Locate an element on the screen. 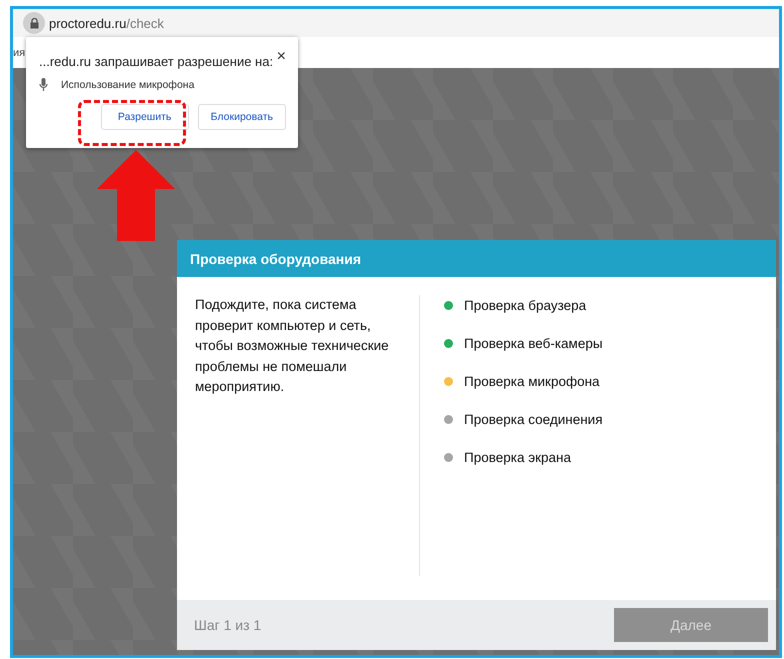 The height and width of the screenshot is (659, 784). permission-text: Использование микрофона is located at coordinates (127, 84).